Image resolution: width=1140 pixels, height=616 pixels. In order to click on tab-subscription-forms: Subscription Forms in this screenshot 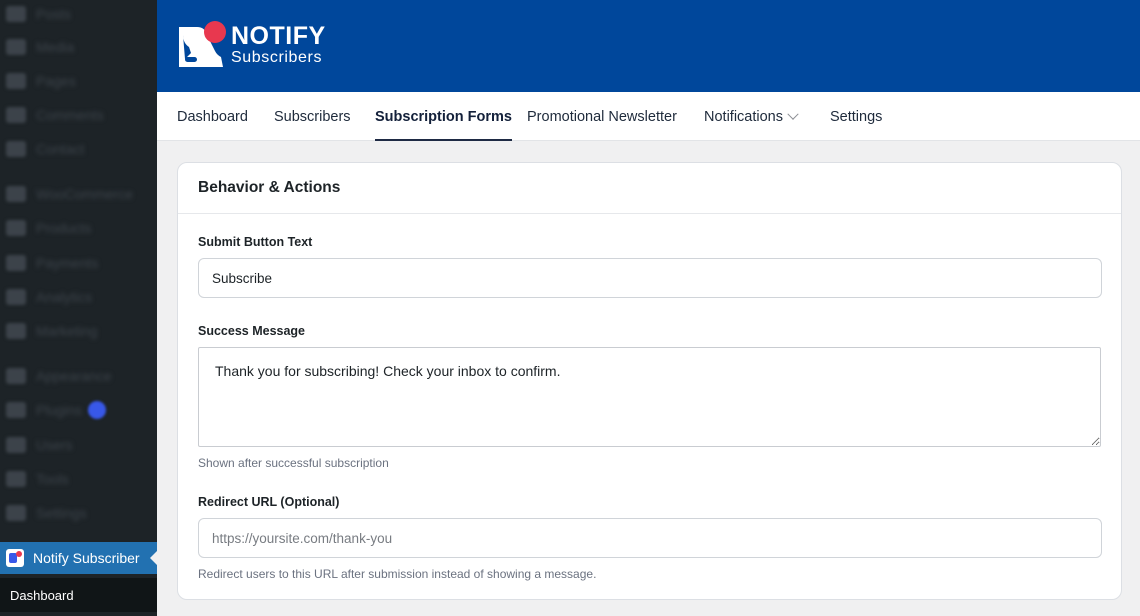, I will do `click(443, 116)`.